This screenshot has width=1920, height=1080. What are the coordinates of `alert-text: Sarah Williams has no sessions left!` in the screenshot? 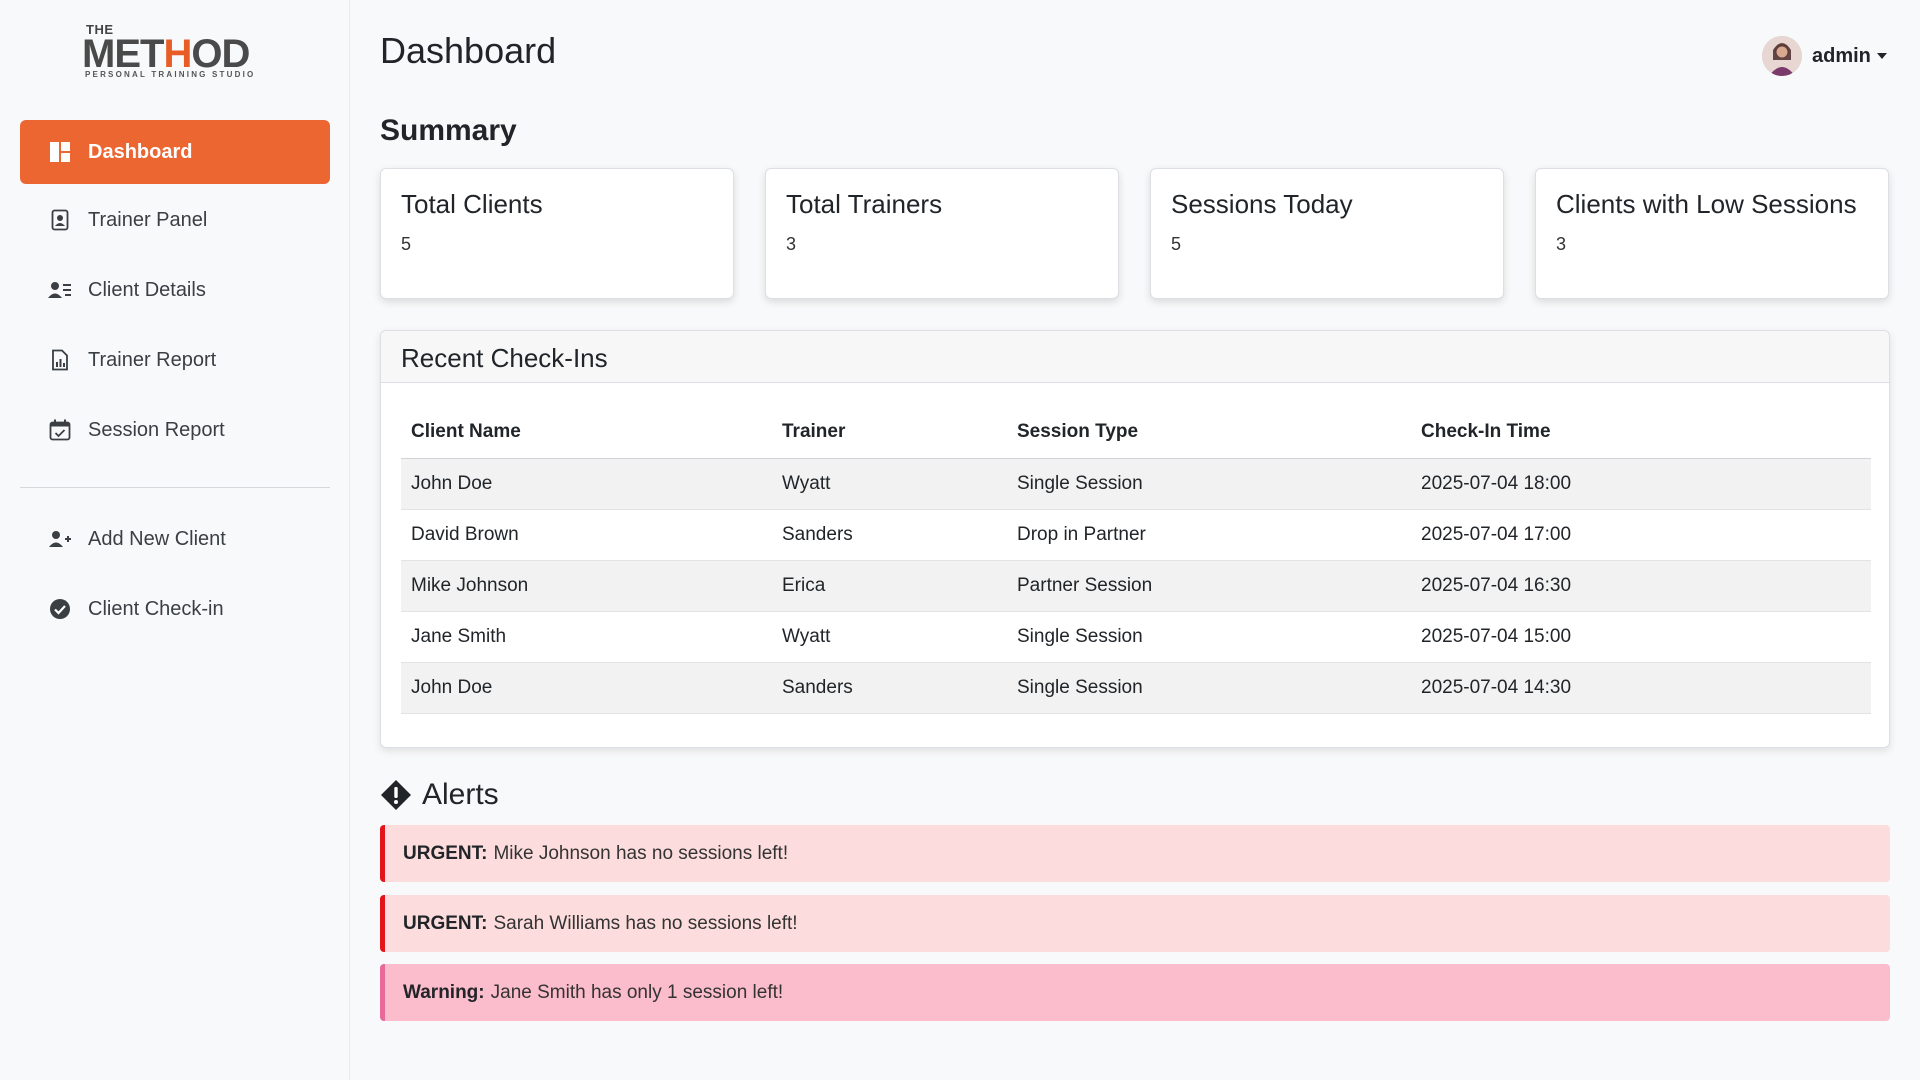 It's located at (645, 923).